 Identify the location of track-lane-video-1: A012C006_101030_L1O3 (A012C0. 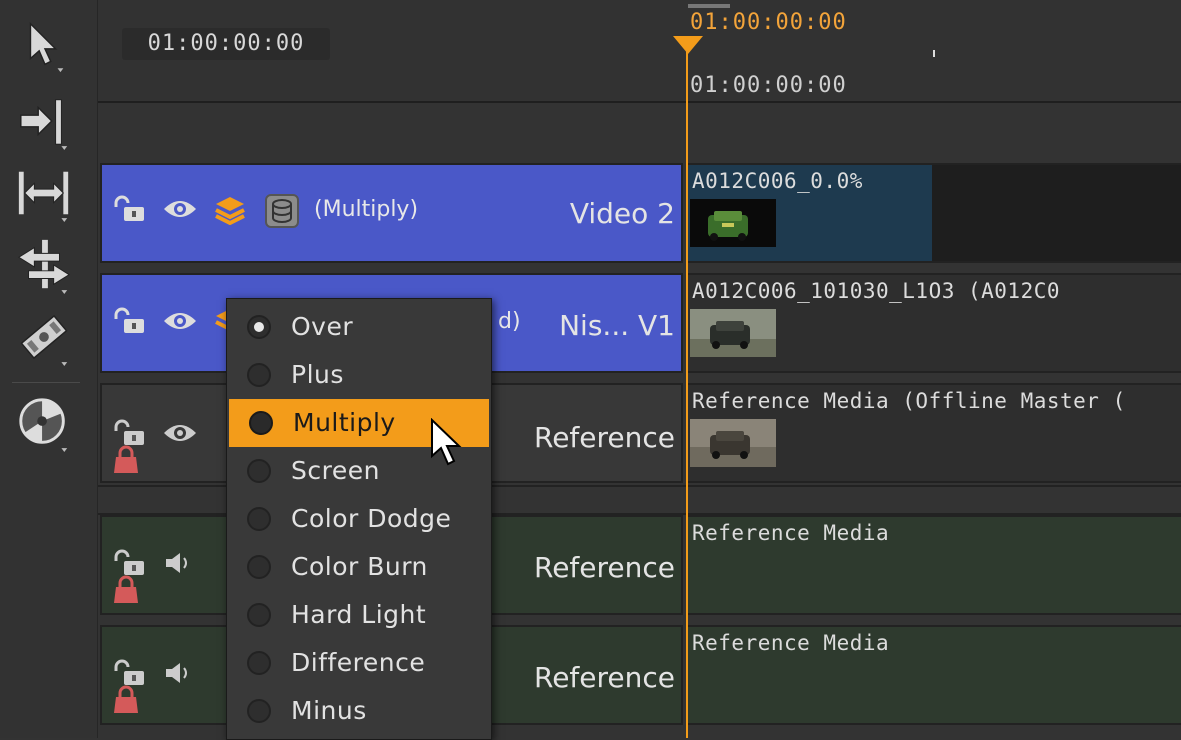
(934, 323).